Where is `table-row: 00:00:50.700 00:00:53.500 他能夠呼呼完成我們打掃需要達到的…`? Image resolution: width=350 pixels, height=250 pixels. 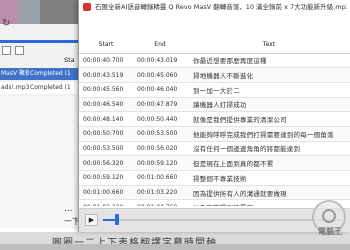 table-row: 00:00:50.700 00:00:53.500 他能夠呼呼完成我們打掃需要達到的… is located at coordinates (214, 134).